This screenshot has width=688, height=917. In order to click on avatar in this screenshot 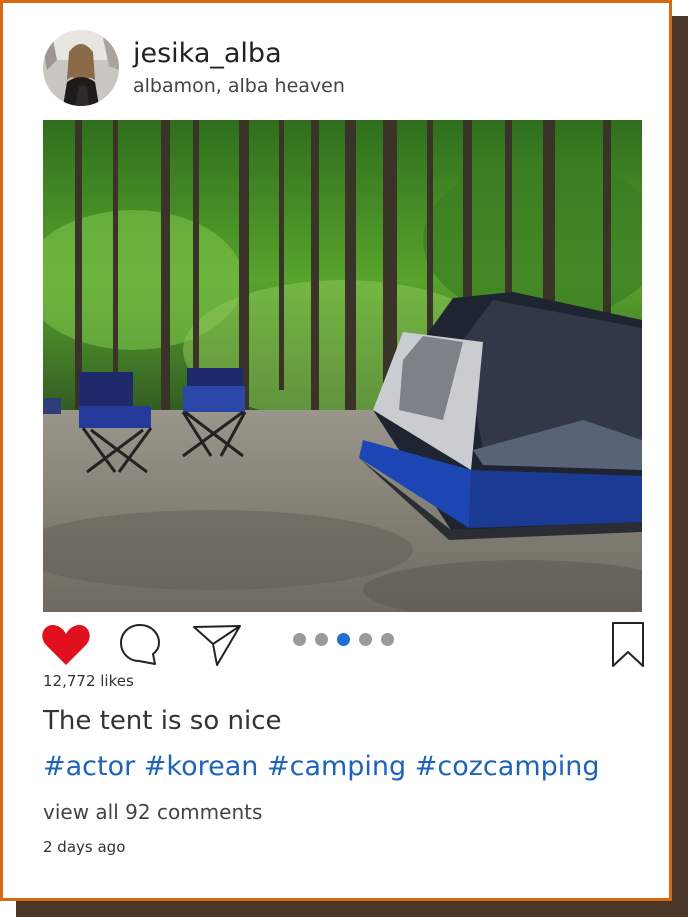, I will do `click(81, 68)`.